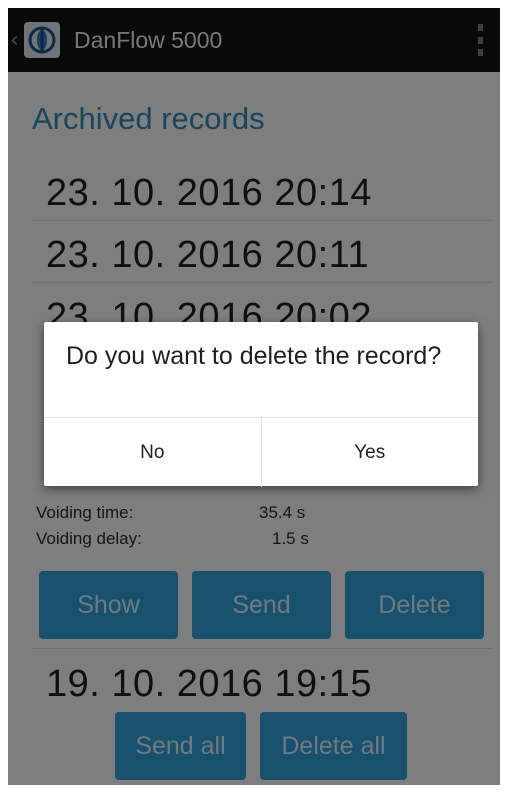 This screenshot has height=793, width=508. I want to click on no-button: No, so click(152, 452).